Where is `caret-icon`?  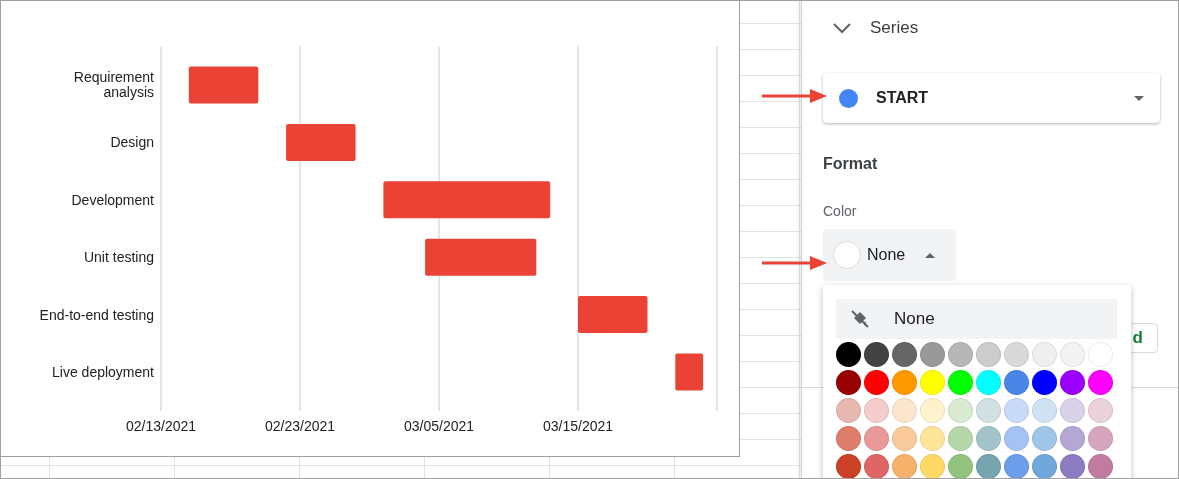
caret-icon is located at coordinates (1139, 98).